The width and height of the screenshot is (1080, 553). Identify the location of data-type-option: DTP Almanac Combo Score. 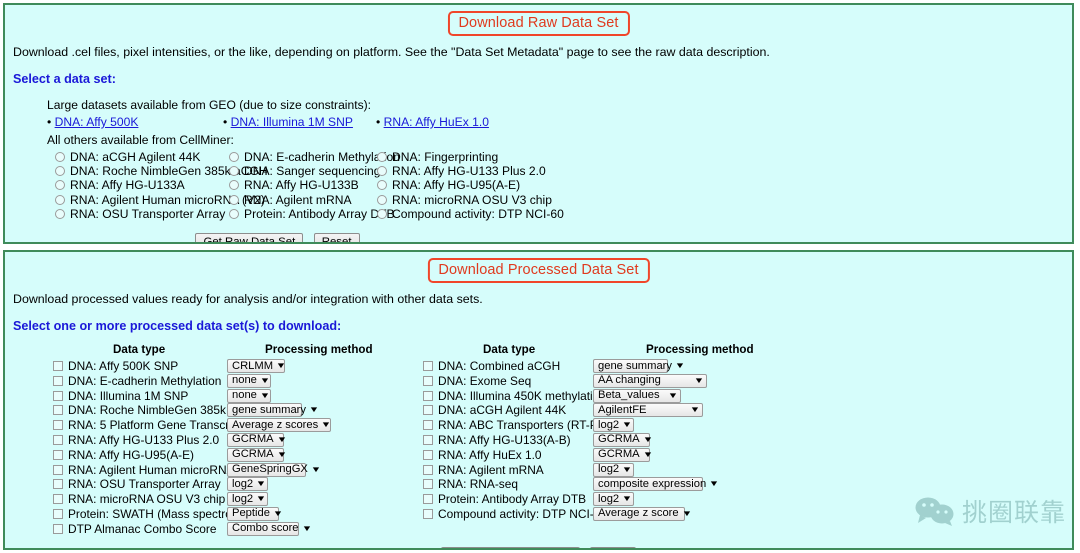
(134, 529).